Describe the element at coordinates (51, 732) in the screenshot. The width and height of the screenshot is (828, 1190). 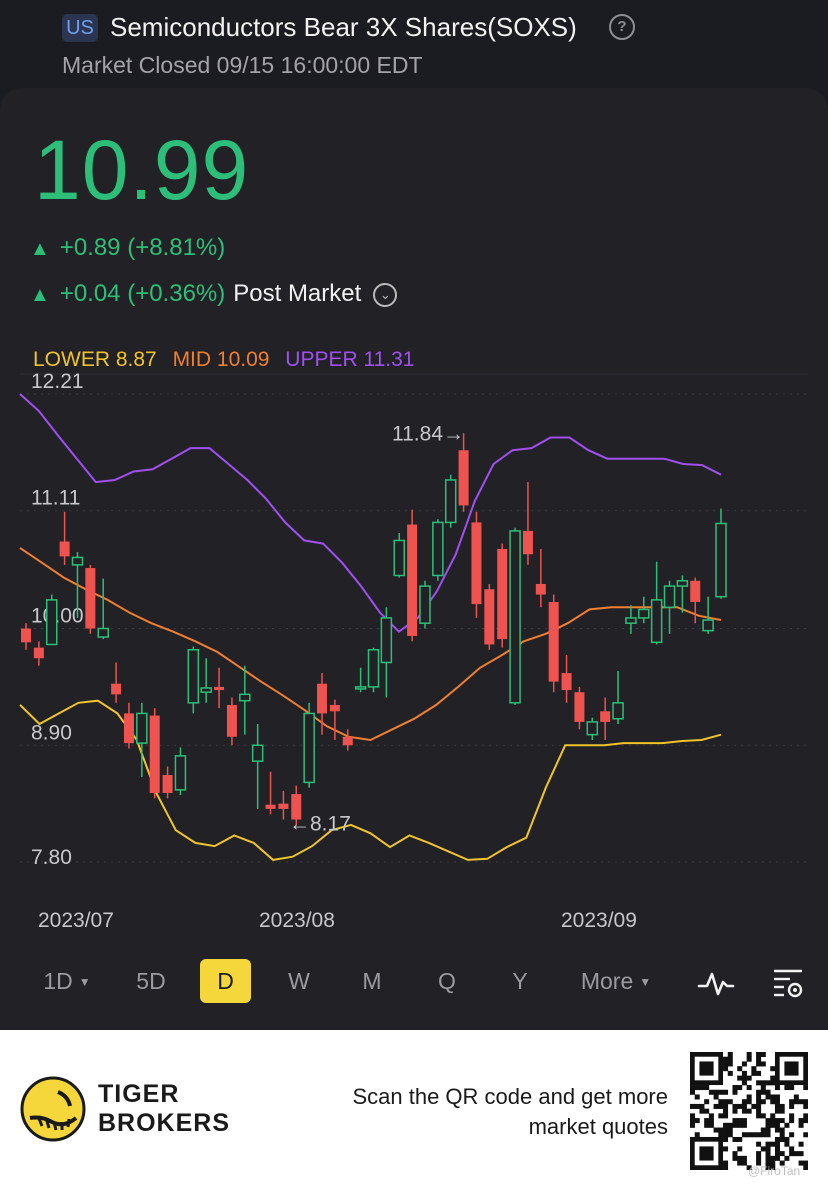
I see `y-tick-label: 8.90` at that location.